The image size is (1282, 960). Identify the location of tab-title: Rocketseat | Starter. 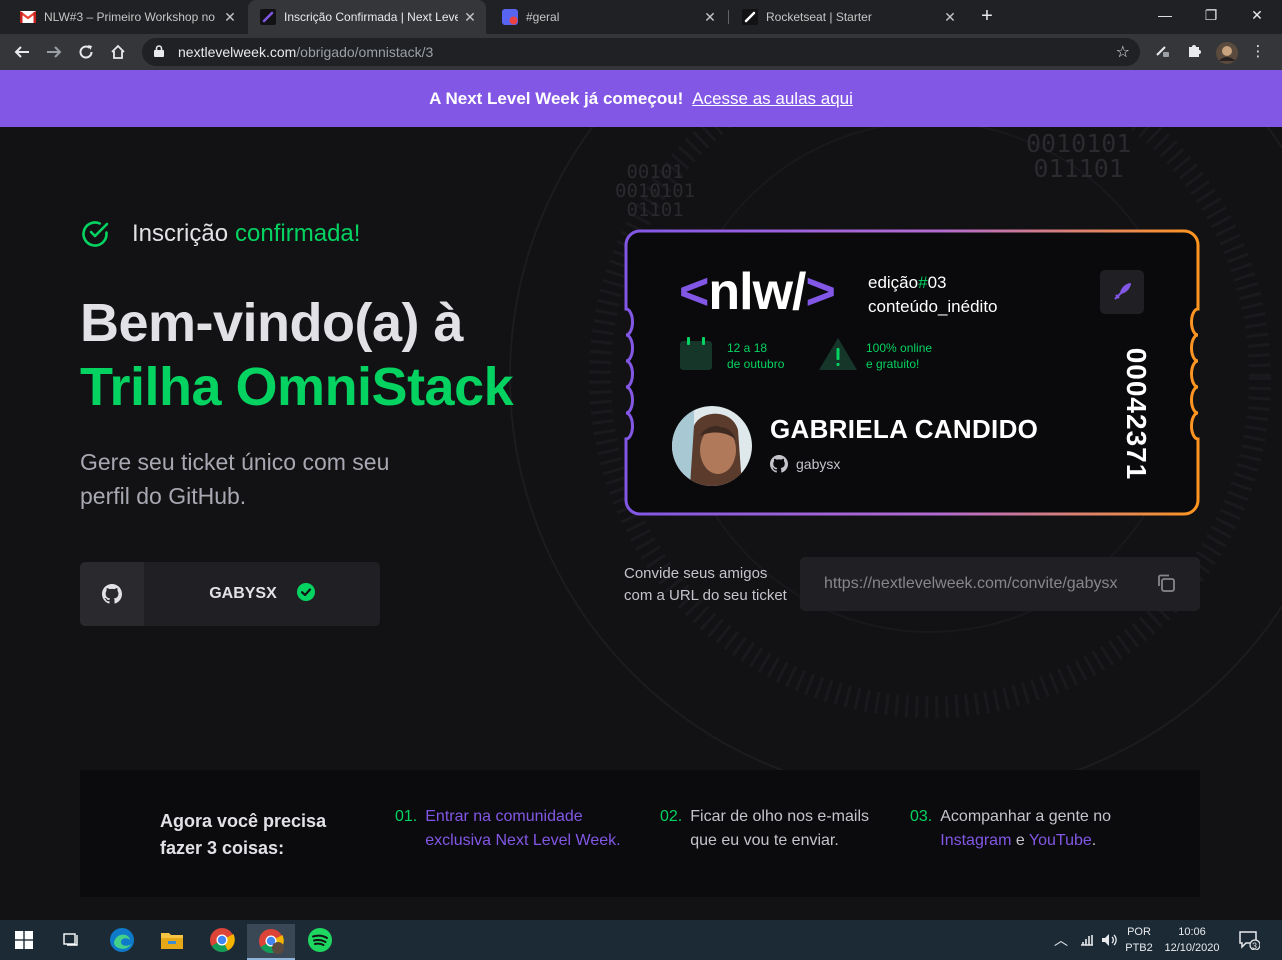
(819, 17).